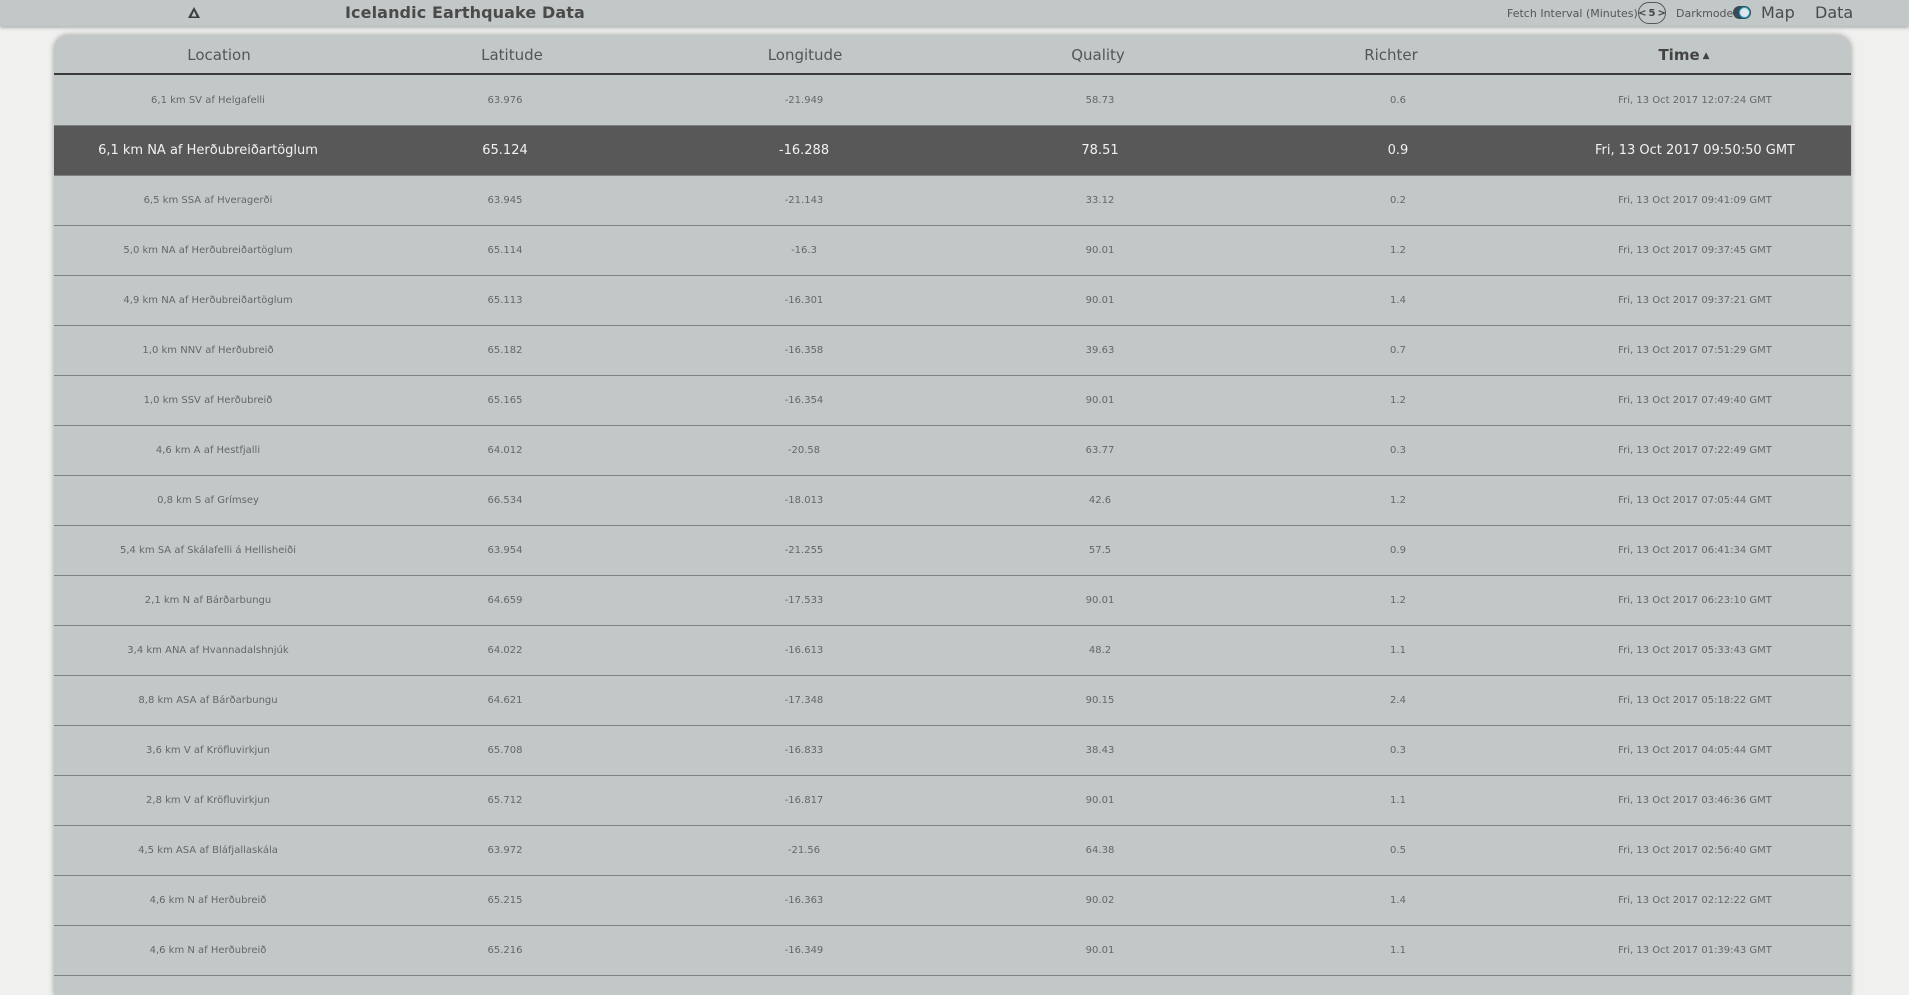 The image size is (1909, 995). I want to click on cell-longitude: -16.817, so click(804, 800).